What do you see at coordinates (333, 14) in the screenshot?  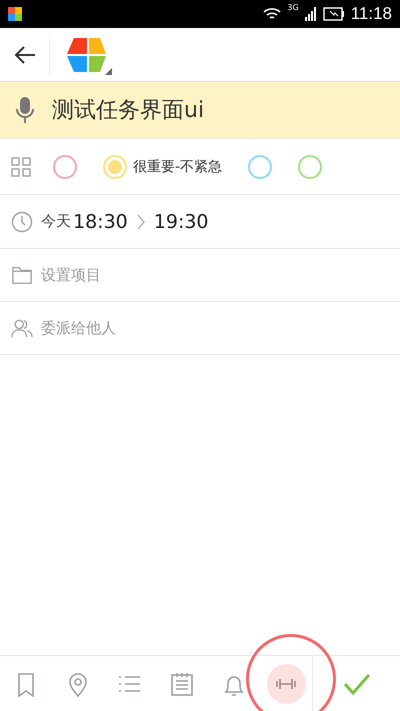 I see `battery-icon` at bounding box center [333, 14].